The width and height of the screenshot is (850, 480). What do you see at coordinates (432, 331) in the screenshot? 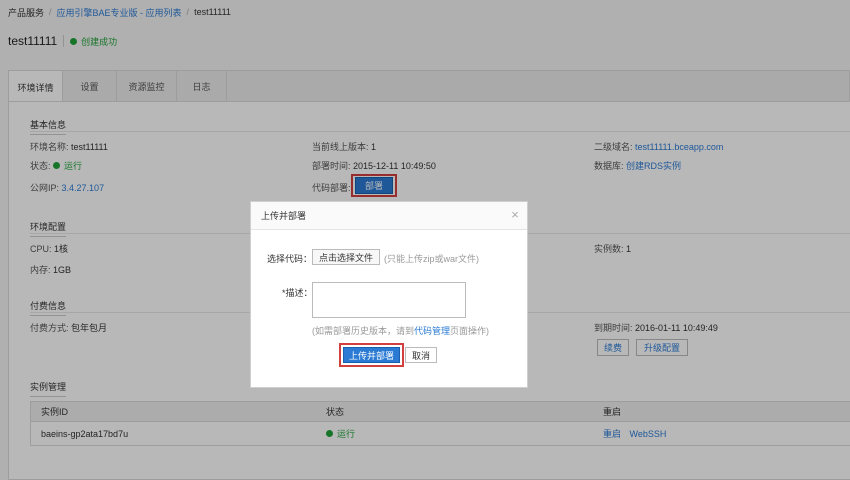
I see `code-management-link: 代码管理` at bounding box center [432, 331].